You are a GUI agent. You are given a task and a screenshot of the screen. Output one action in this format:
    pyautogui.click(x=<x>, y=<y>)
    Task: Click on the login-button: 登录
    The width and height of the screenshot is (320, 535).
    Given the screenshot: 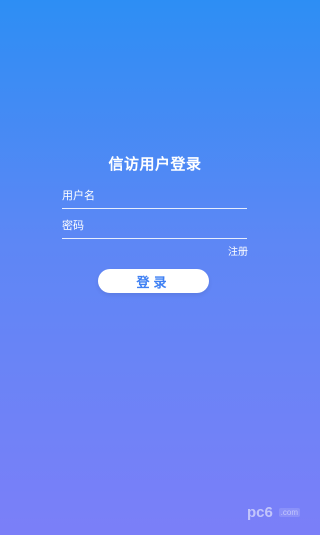 What is the action you would take?
    pyautogui.click(x=153, y=281)
    